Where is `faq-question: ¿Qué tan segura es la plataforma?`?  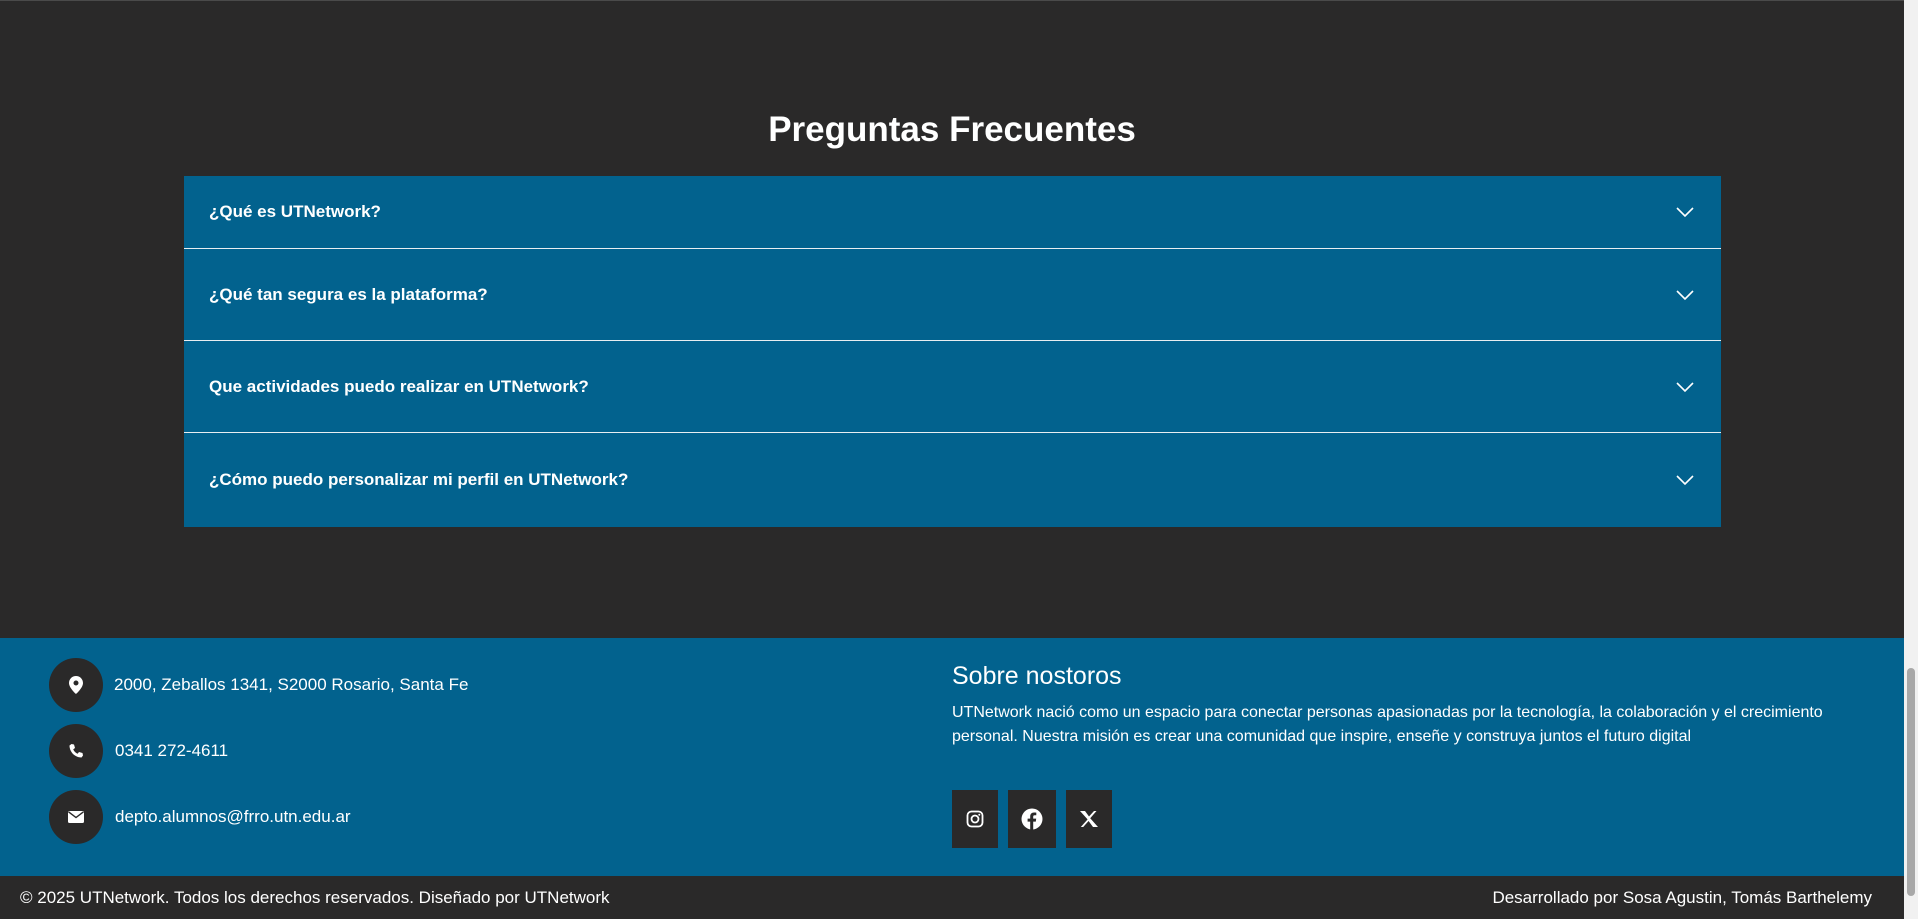
faq-question: ¿Qué tan segura es la plataforma? is located at coordinates (348, 294).